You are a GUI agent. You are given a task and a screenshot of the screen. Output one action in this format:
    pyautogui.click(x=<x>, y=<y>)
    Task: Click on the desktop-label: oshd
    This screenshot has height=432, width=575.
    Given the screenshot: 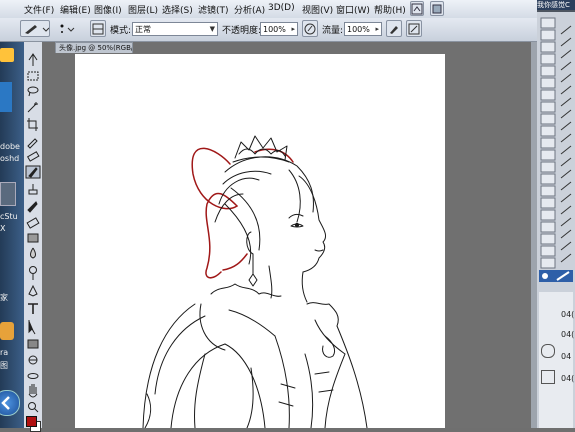 What is the action you would take?
    pyautogui.click(x=10, y=158)
    